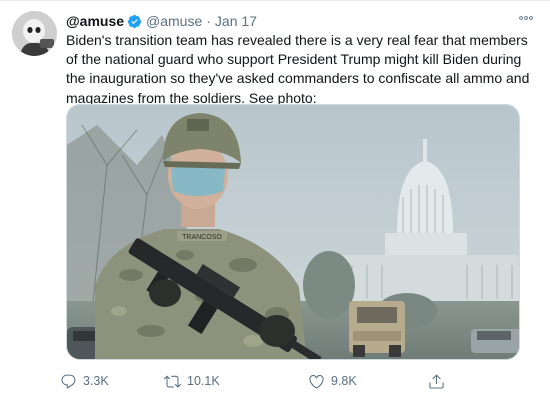 Image resolution: width=550 pixels, height=405 pixels. I want to click on share-icon, so click(436, 381).